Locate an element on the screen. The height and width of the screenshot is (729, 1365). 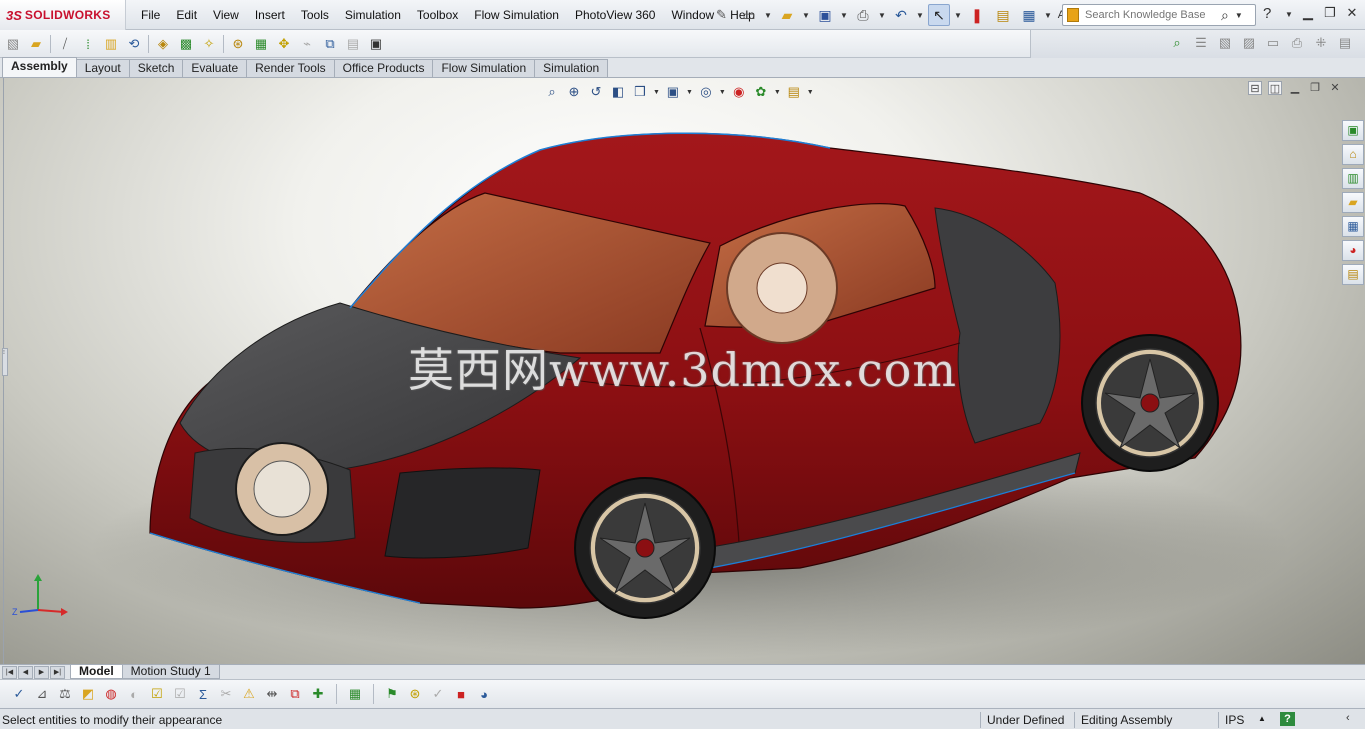
menu-toolbox: Toolbox is located at coordinates (437, 15).